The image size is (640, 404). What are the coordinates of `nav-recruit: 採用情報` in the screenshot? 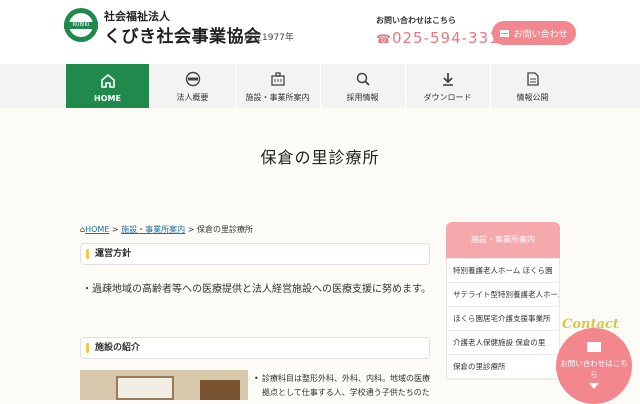 It's located at (362, 86).